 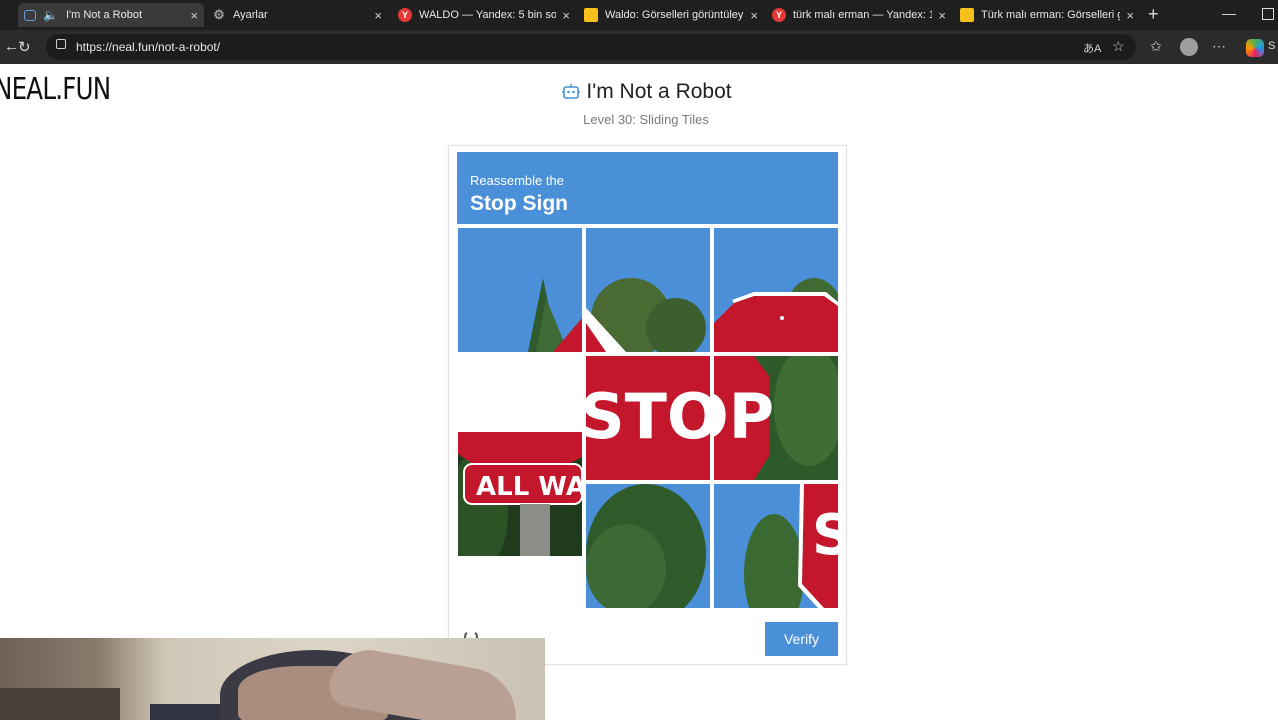 I want to click on tab-title: türk malı erman — Yandex: 1, so click(x=863, y=15).